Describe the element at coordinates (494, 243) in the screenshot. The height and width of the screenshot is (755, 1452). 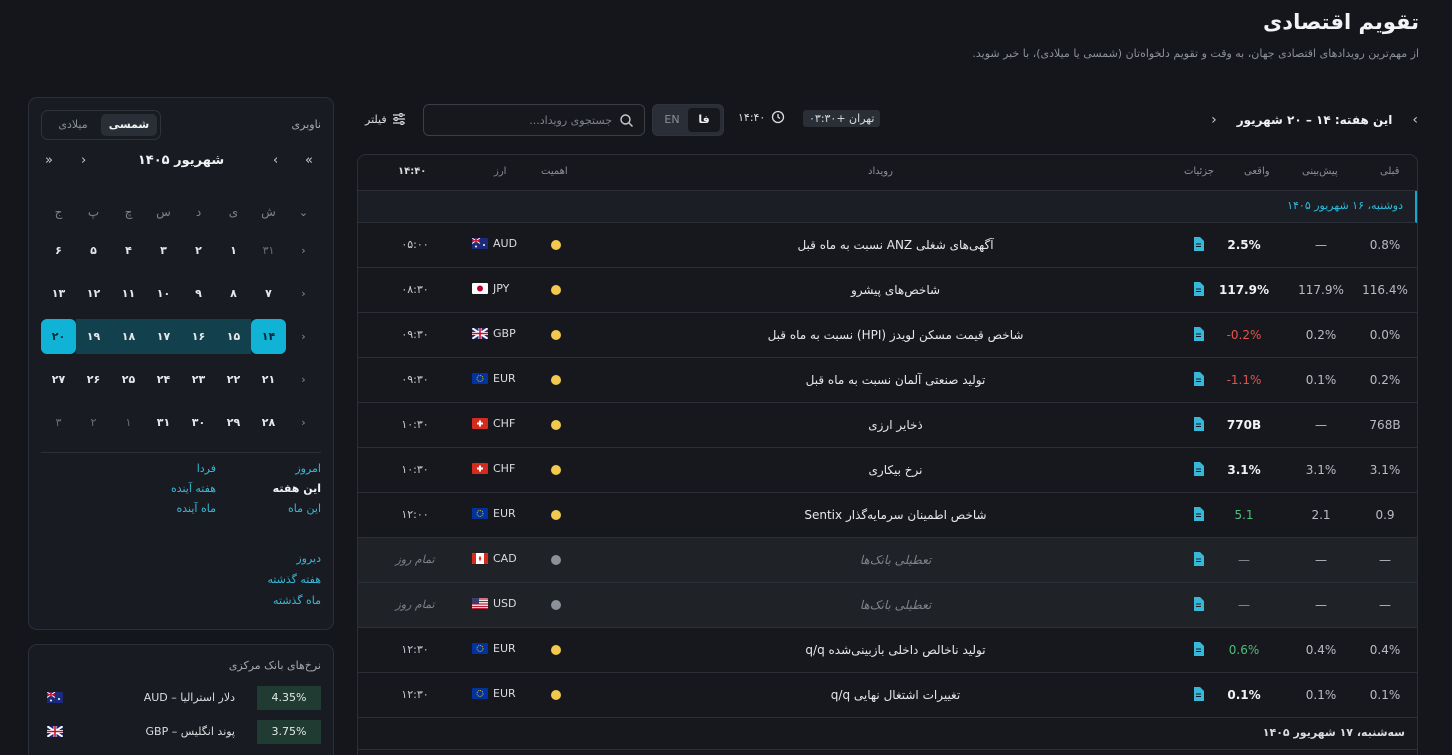
I see `event-currency: AUD` at that location.